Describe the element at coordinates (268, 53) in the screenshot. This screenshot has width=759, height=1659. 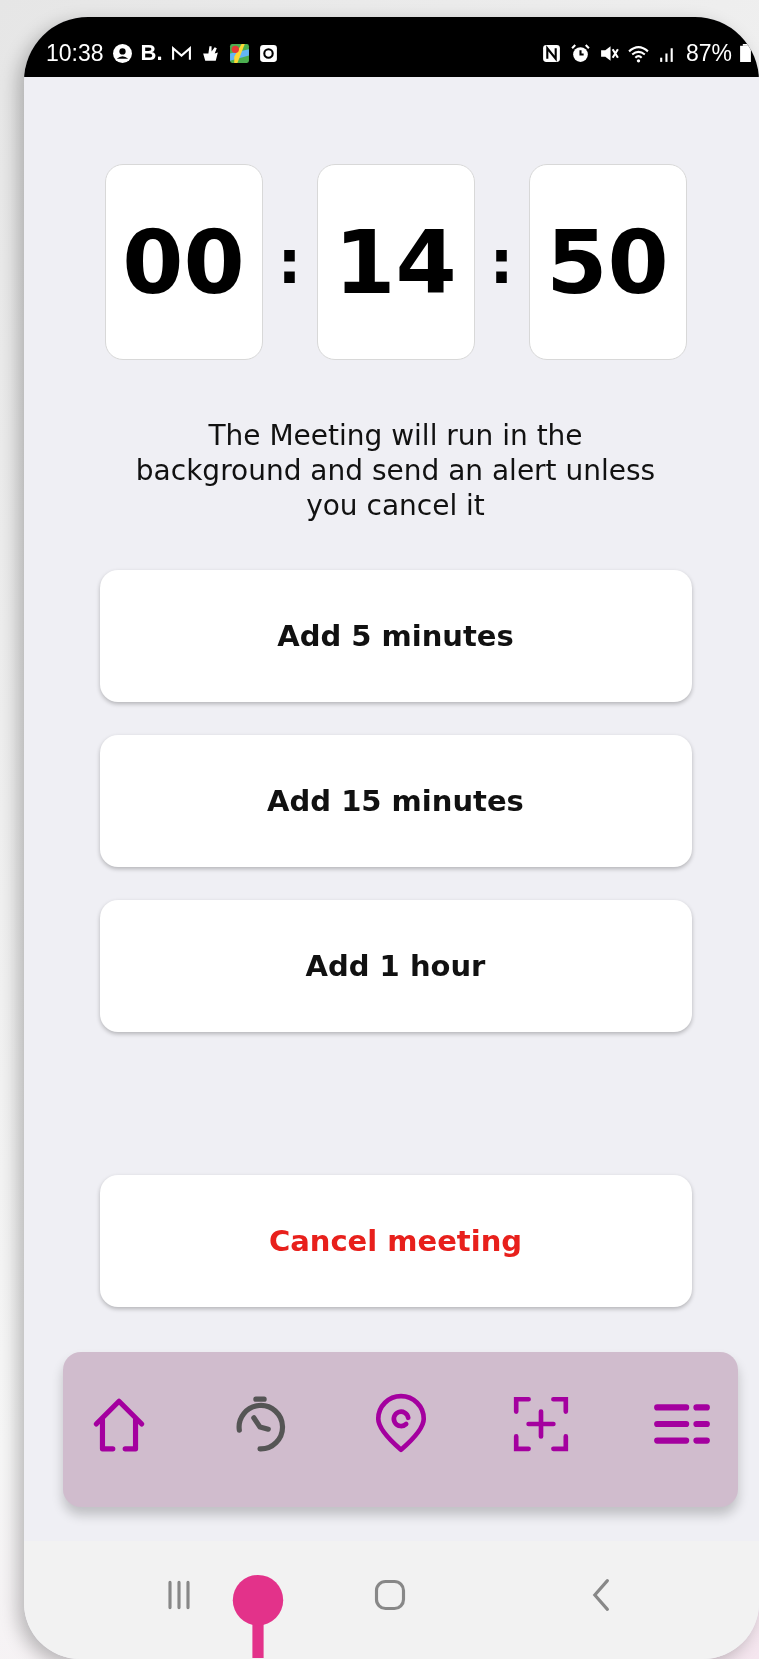
I see `clock-app-icon` at that location.